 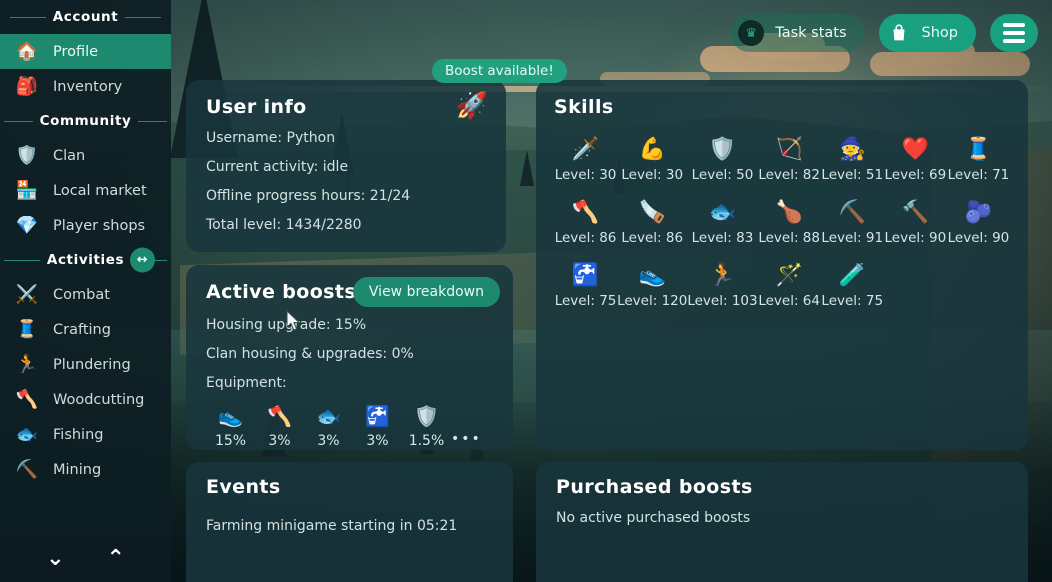 I want to click on sidebar-item-woodcutting: 🪓 Woodcutting, so click(x=85, y=399).